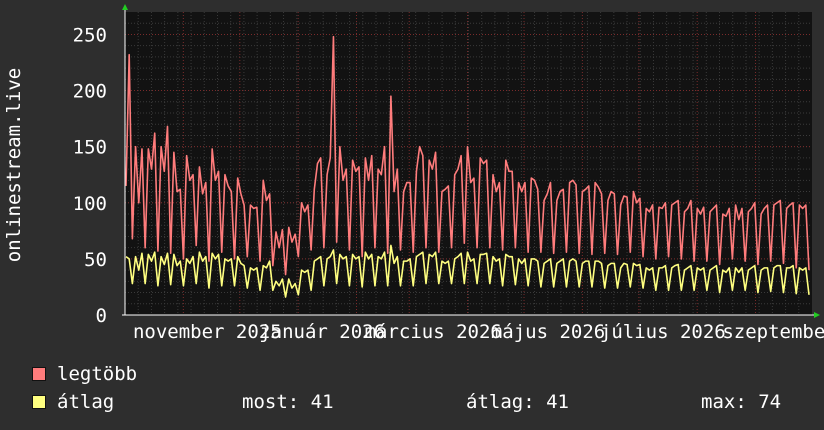  Describe the element at coordinates (773, 332) in the screenshot. I see `x-tick-label: szeptember` at that location.